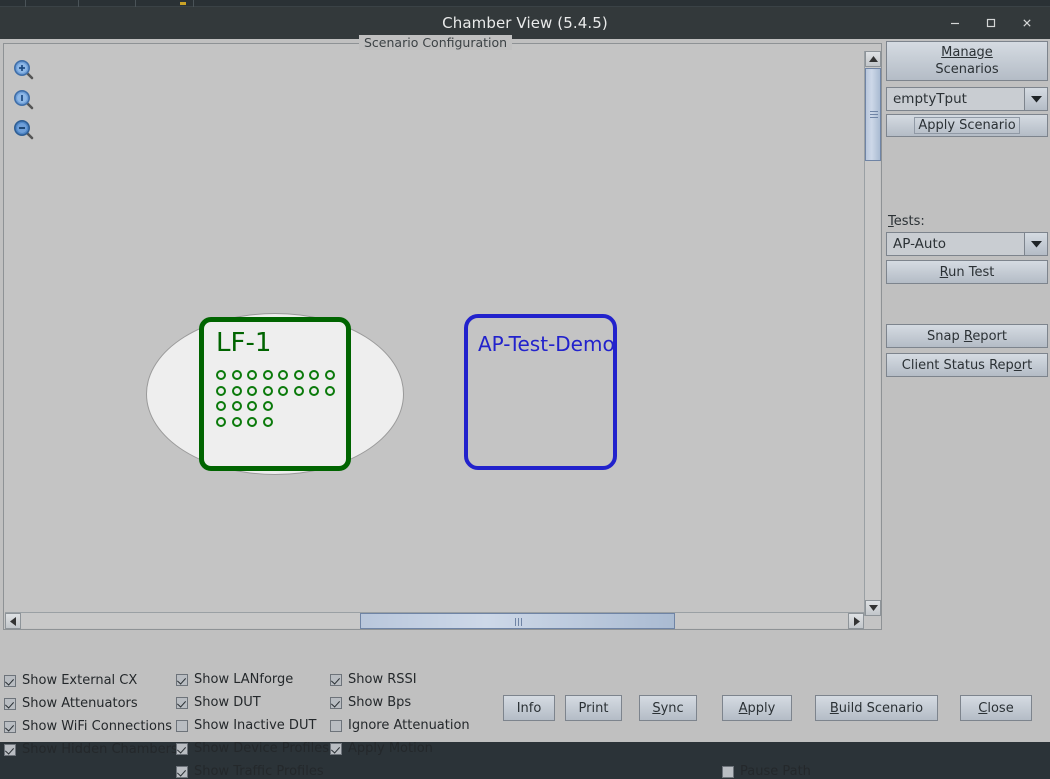 The height and width of the screenshot is (779, 1050). I want to click on run-test-button: Run Test, so click(967, 272).